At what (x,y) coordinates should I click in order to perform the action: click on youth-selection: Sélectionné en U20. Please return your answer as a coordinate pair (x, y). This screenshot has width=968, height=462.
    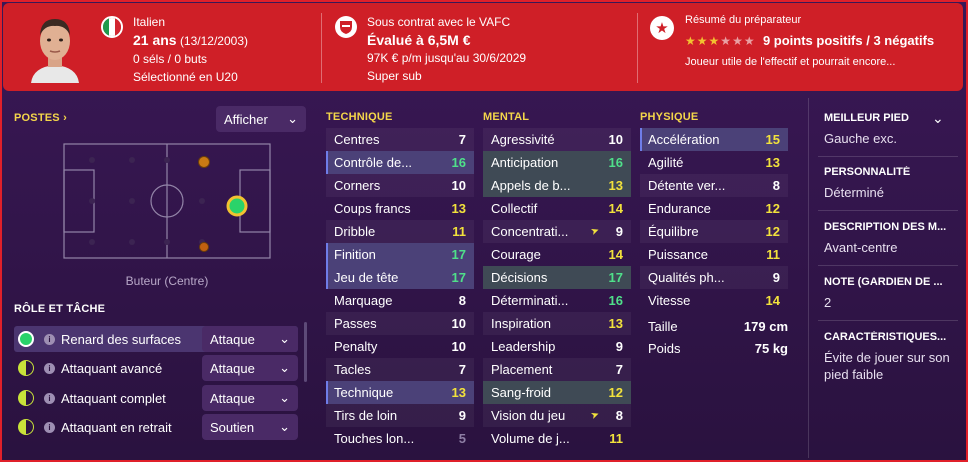
    Looking at the image, I should click on (185, 77).